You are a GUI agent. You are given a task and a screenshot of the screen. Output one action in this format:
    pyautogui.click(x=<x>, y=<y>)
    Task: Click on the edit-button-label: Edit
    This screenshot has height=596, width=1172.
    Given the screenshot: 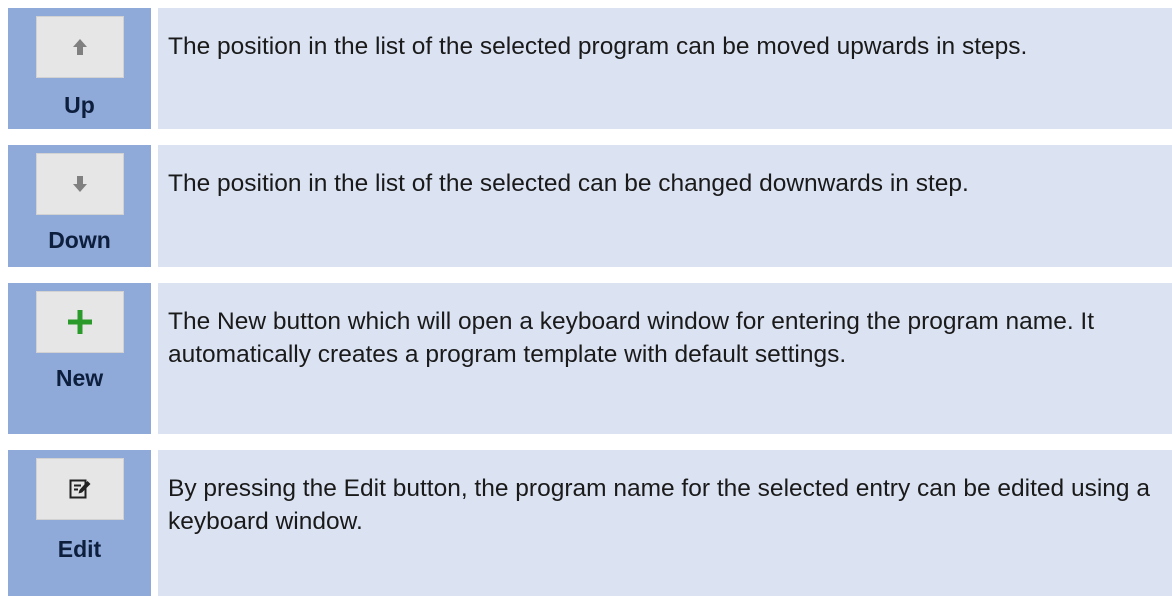 What is the action you would take?
    pyautogui.click(x=79, y=549)
    